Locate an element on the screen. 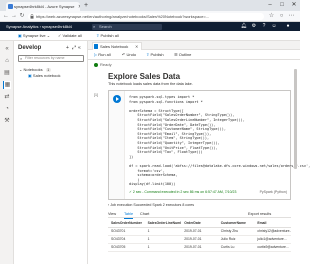  browser-tab: synapse4hrk8kl4 - Azure Synapse ✕ is located at coordinates (43, 6).